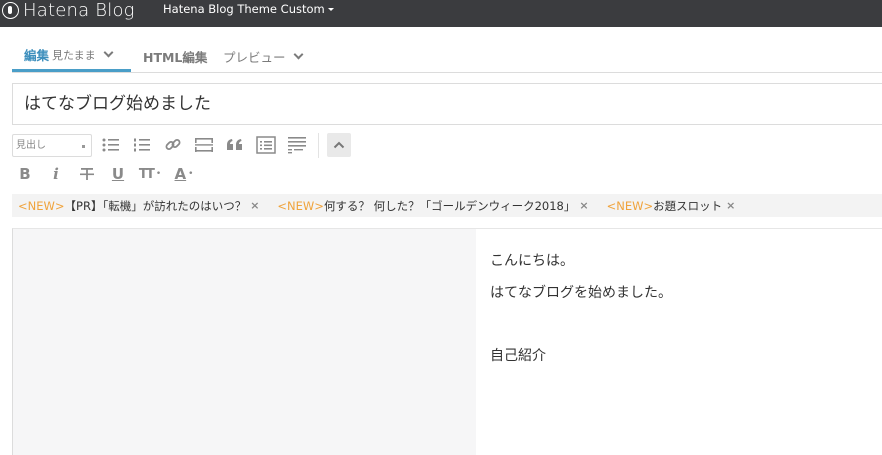 Image resolution: width=882 pixels, height=455 pixels. I want to click on tab-edit: 編集 見たまま, so click(71, 56).